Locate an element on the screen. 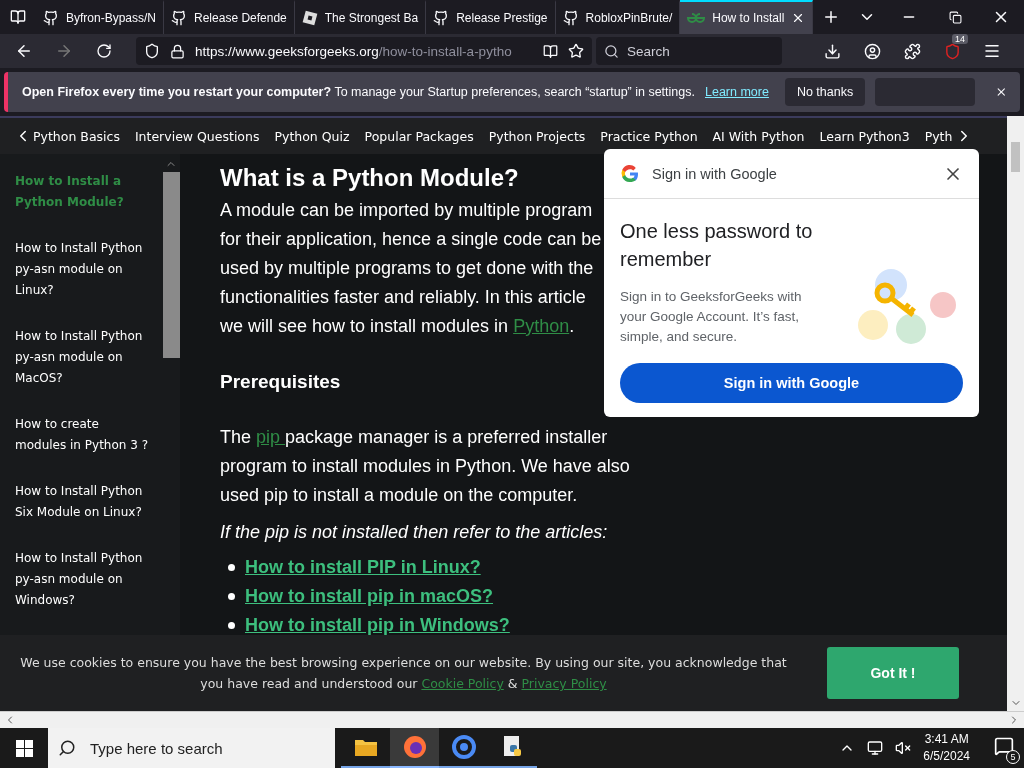 This screenshot has height=768, width=1024. muted-volume-icon is located at coordinates (903, 748).